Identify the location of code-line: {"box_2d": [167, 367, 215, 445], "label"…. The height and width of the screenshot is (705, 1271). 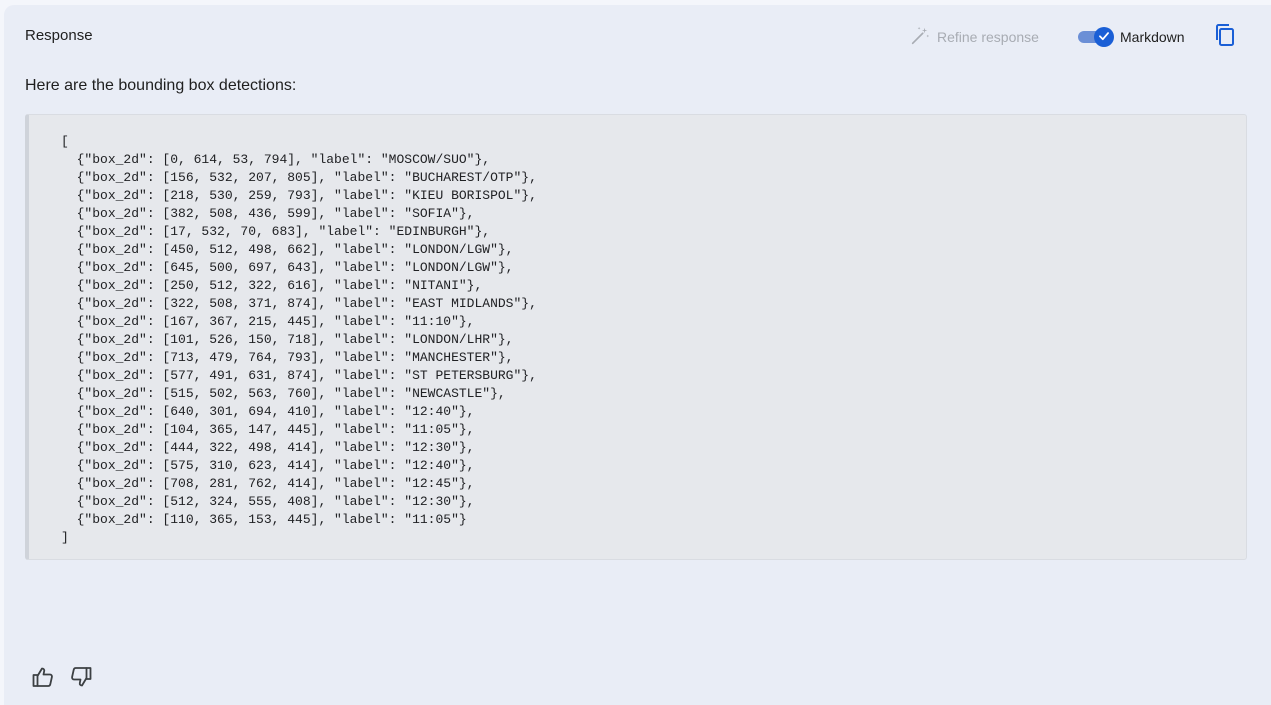
(275, 321).